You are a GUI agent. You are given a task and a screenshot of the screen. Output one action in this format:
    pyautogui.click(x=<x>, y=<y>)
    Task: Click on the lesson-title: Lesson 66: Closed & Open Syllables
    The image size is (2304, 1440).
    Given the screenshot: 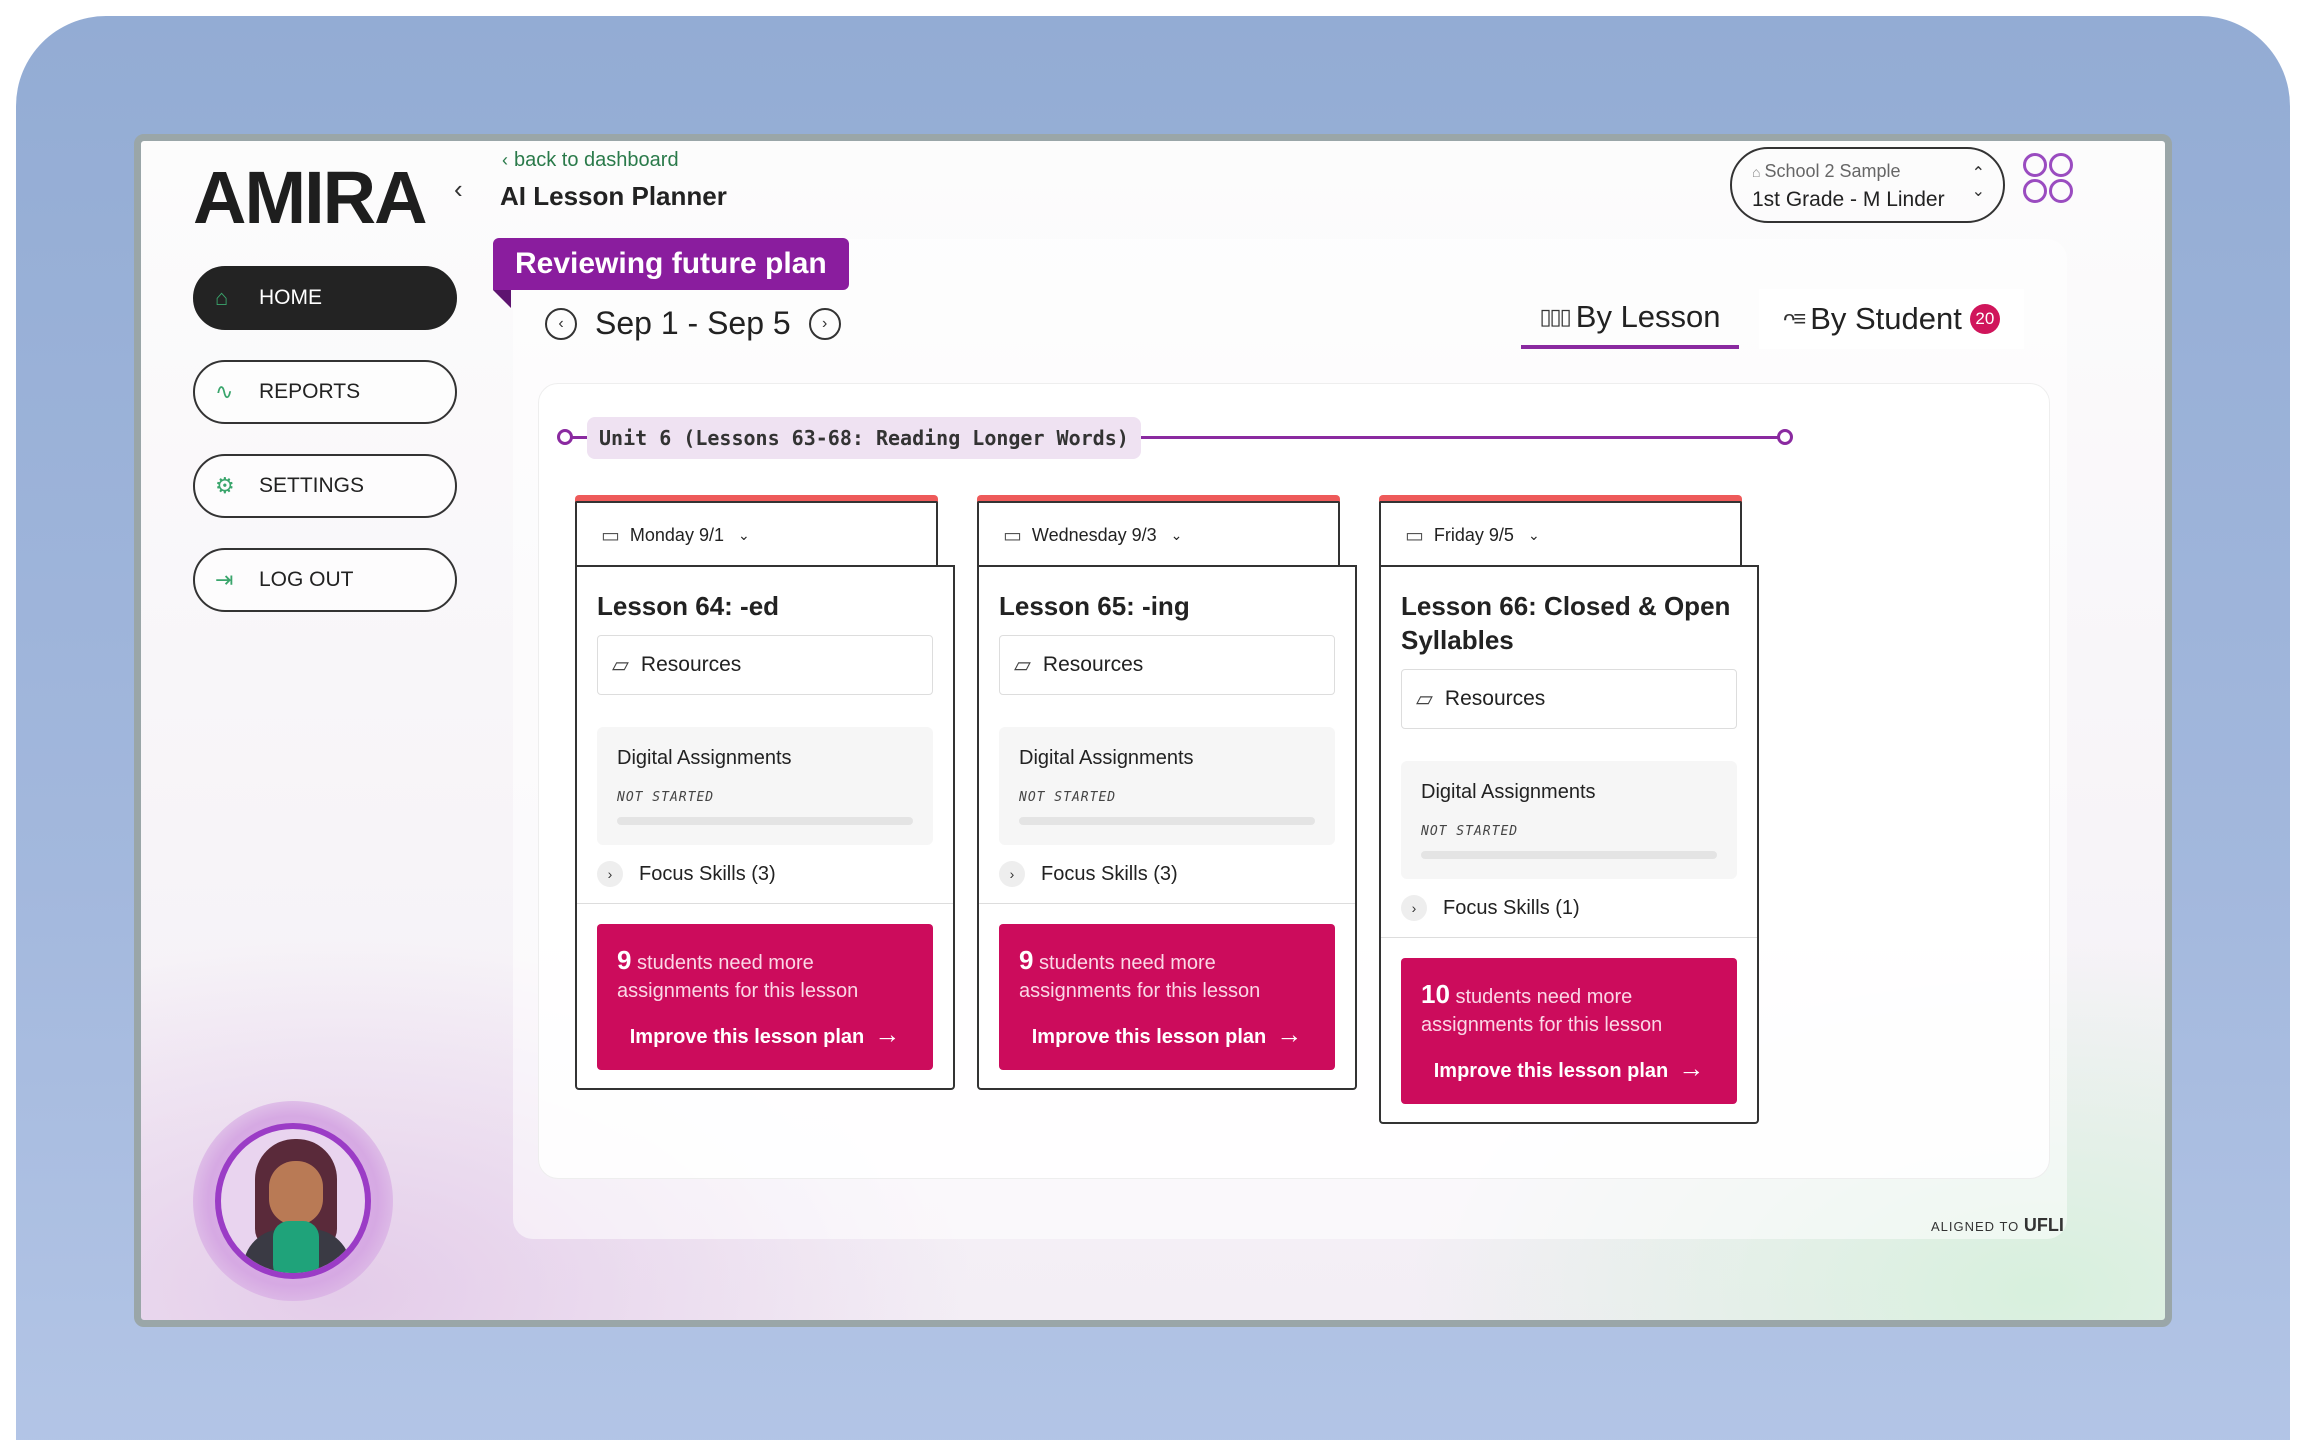 What is the action you would take?
    pyautogui.click(x=1566, y=623)
    